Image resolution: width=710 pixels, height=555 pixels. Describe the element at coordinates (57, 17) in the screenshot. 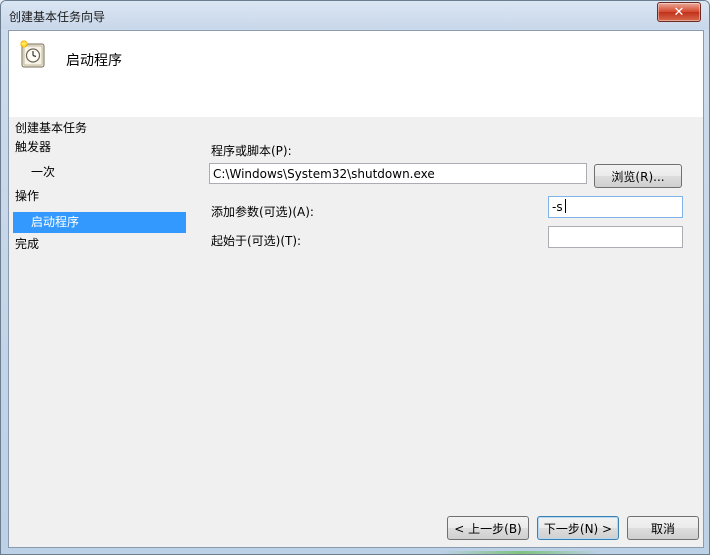

I see `window-title: 创建基本任务向导` at that location.